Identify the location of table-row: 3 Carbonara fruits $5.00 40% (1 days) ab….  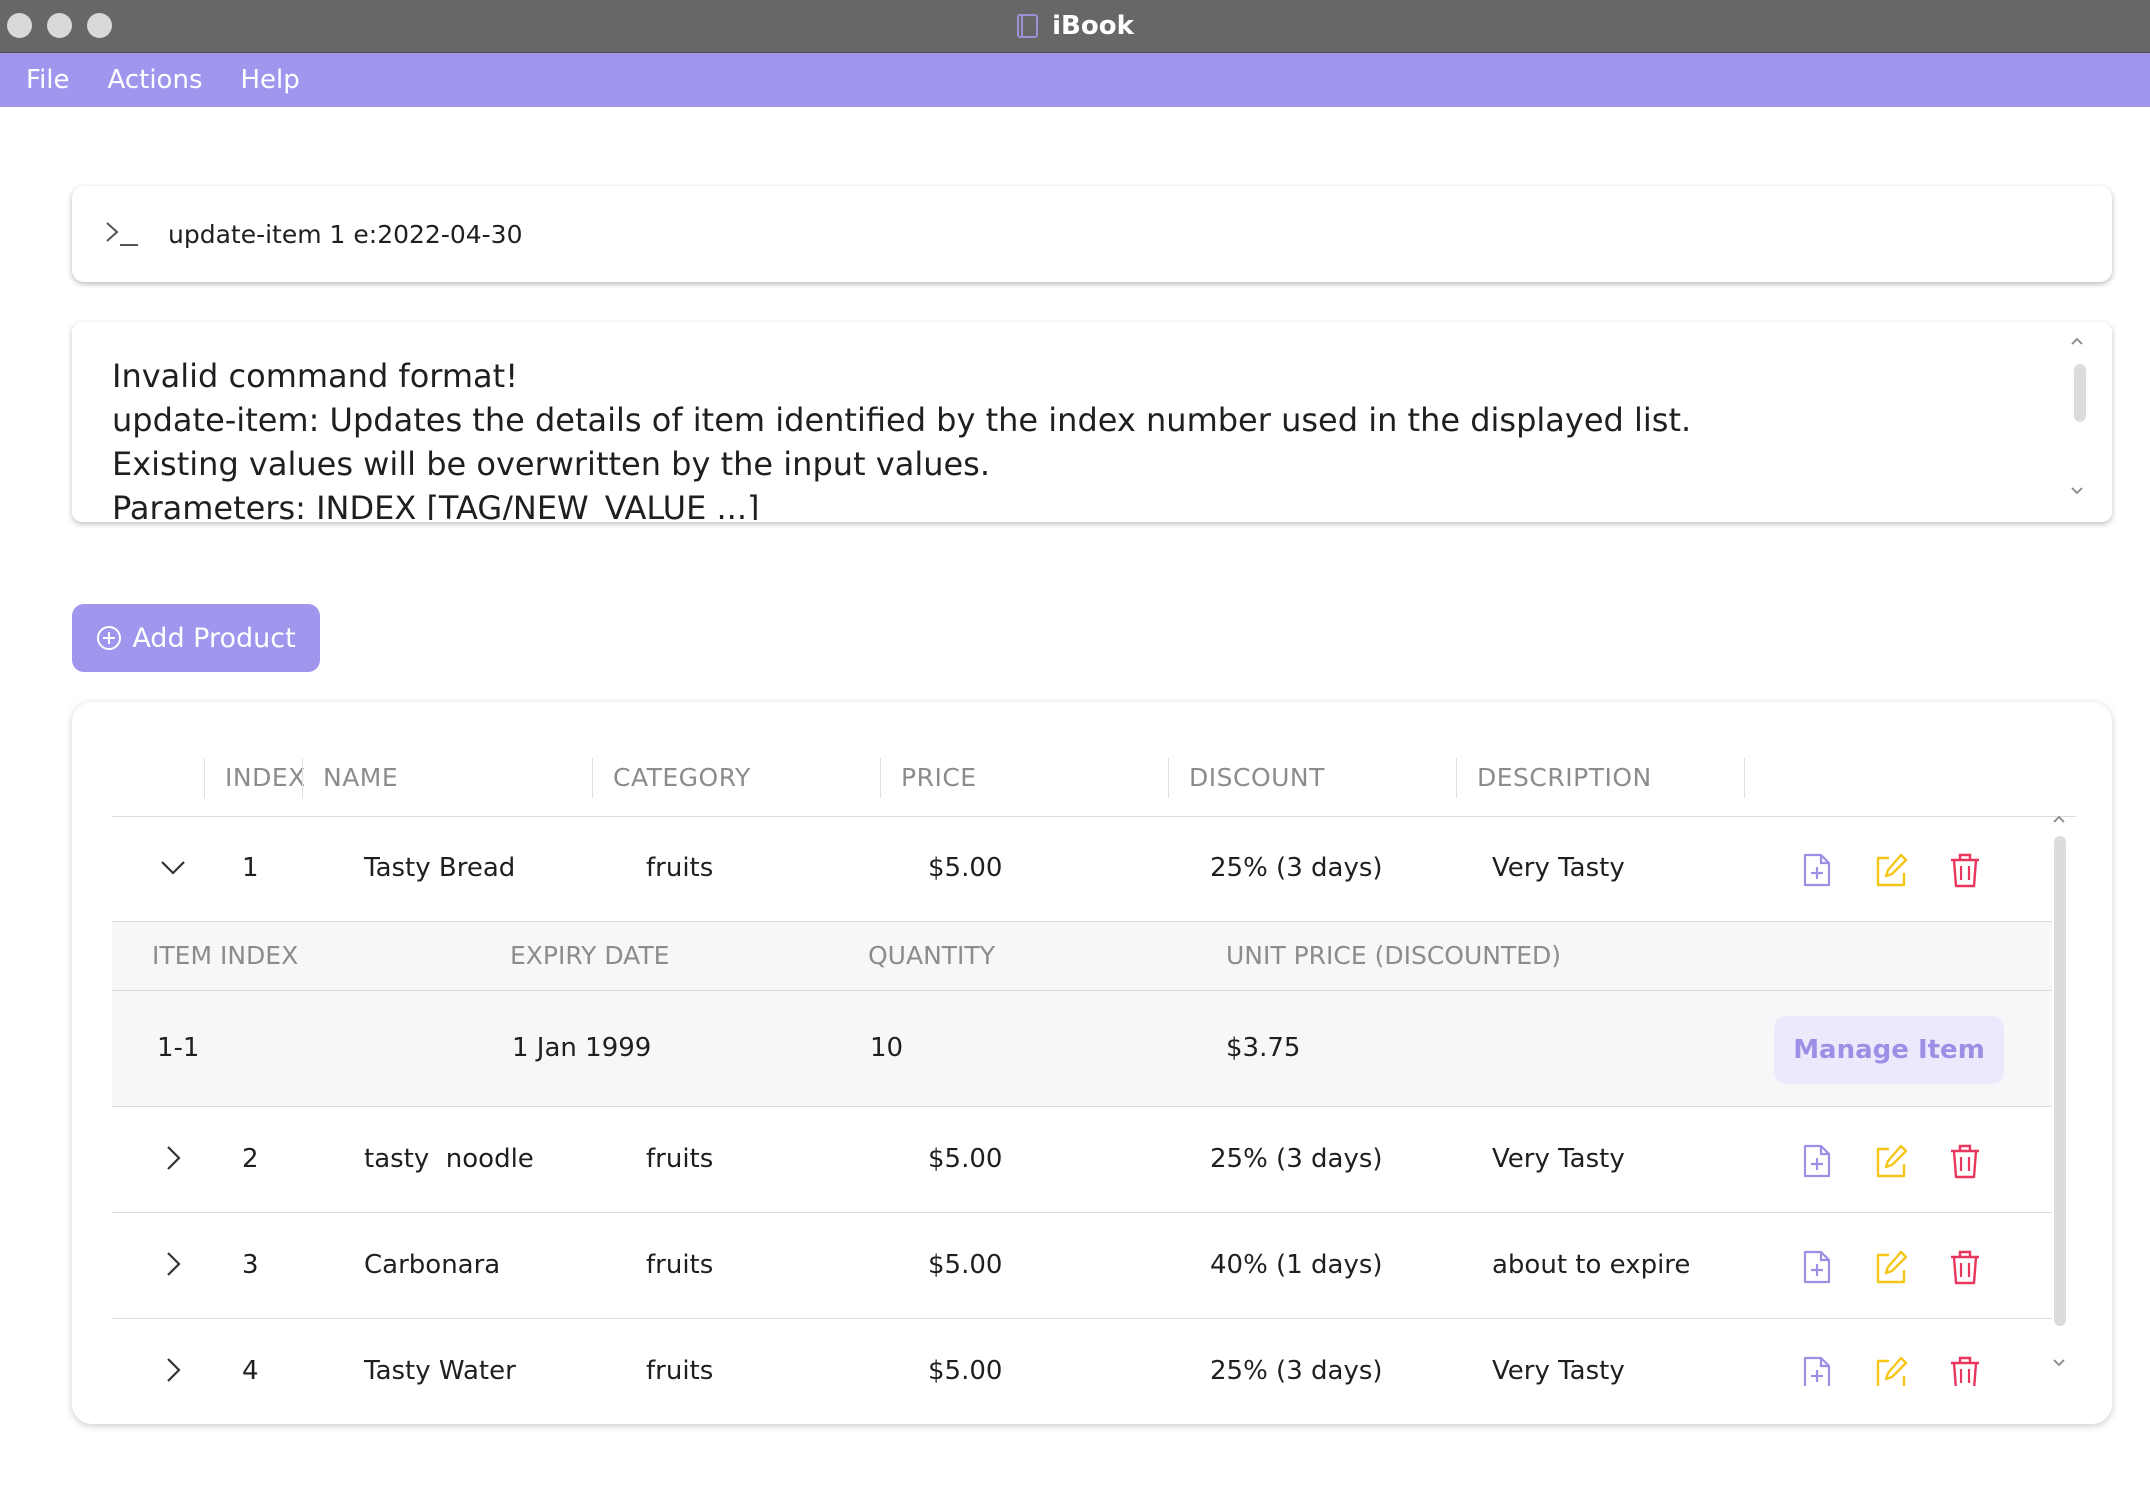
(1082, 1266).